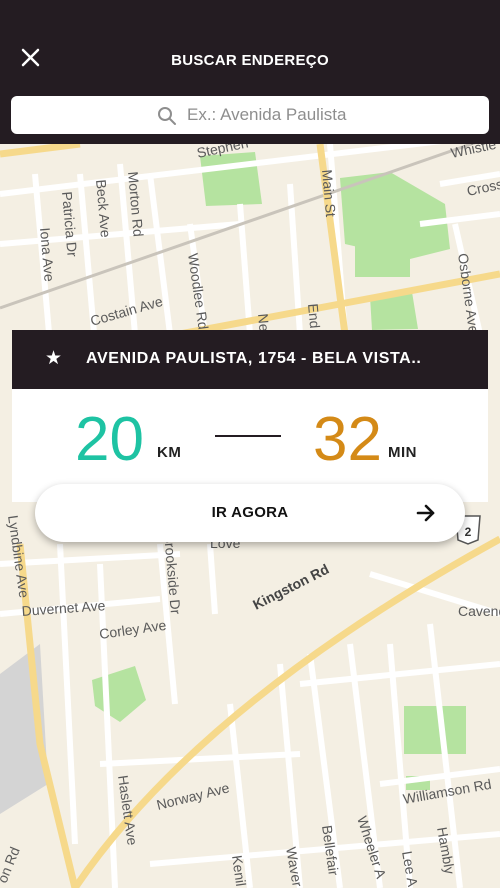 The height and width of the screenshot is (888, 500). What do you see at coordinates (169, 452) in the screenshot?
I see `distance-unit: KM` at bounding box center [169, 452].